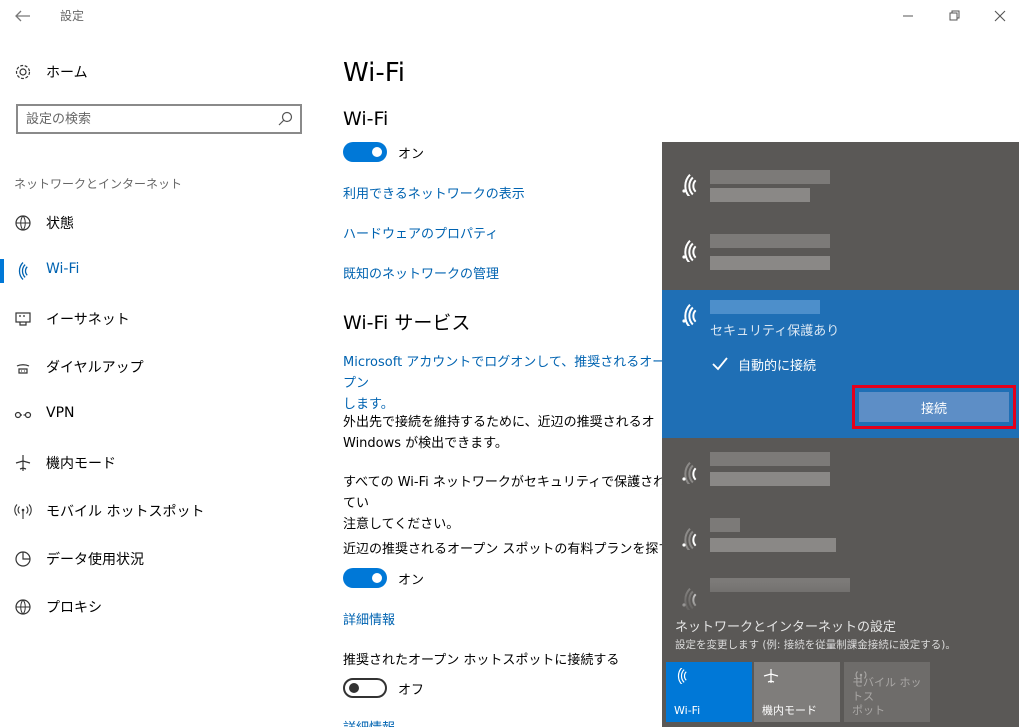 The height and width of the screenshot is (727, 1019). I want to click on hotspot-icon, so click(23, 511).